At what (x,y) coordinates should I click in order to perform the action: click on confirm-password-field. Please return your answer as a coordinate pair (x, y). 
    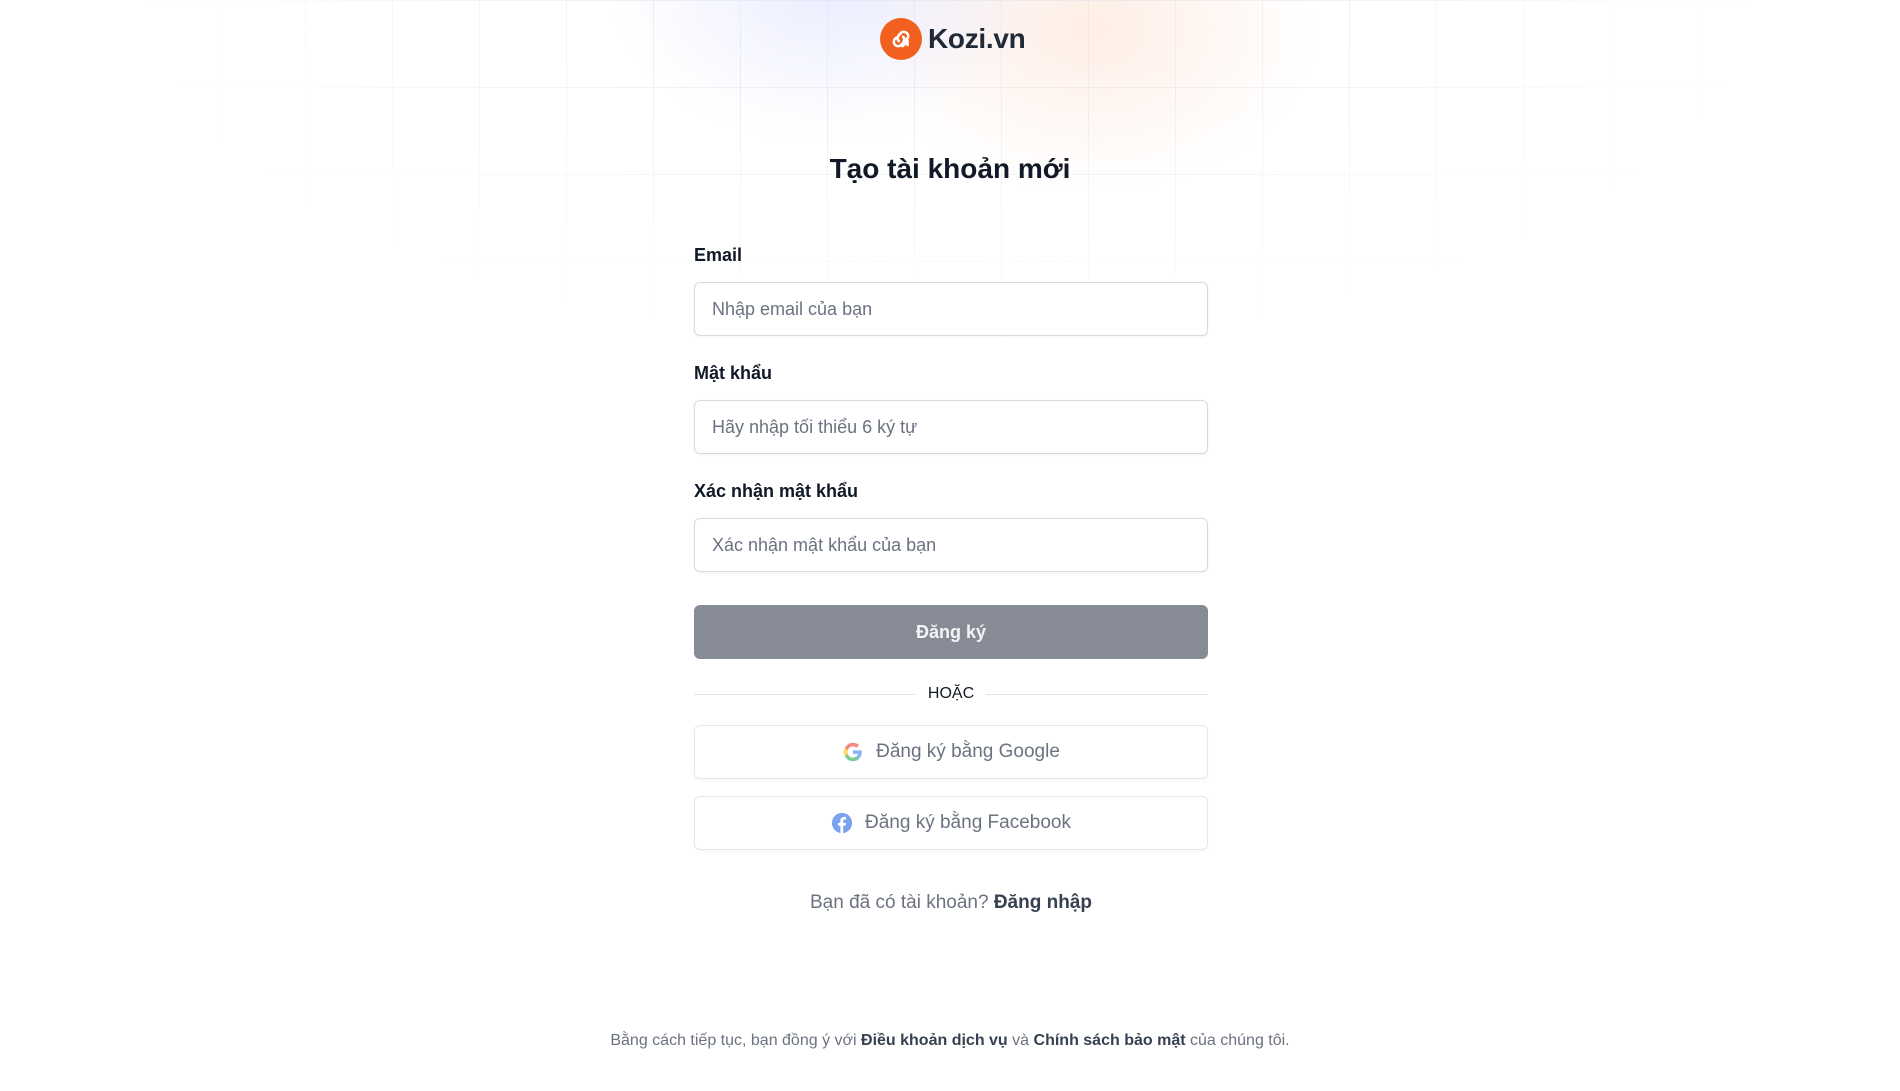
    Looking at the image, I should click on (951, 545).